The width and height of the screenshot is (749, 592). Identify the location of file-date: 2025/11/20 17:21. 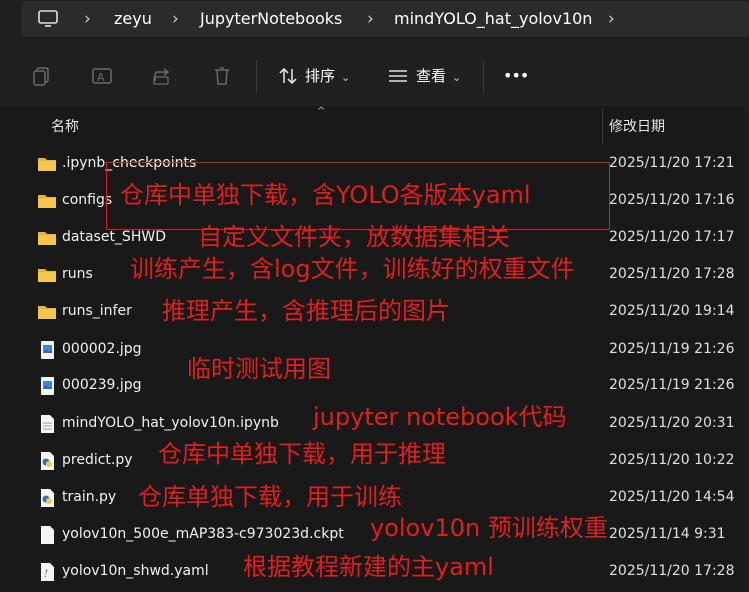
(672, 163).